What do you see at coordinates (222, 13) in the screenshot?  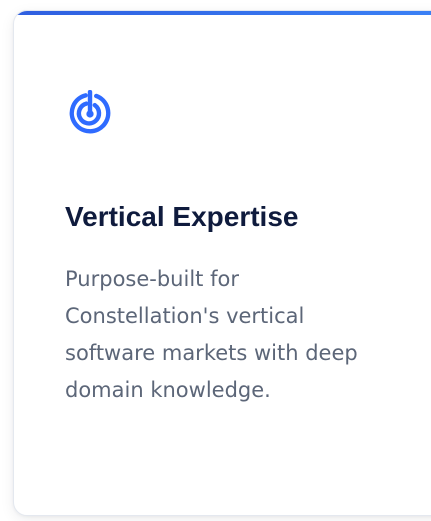 I see `card-accent-bar` at bounding box center [222, 13].